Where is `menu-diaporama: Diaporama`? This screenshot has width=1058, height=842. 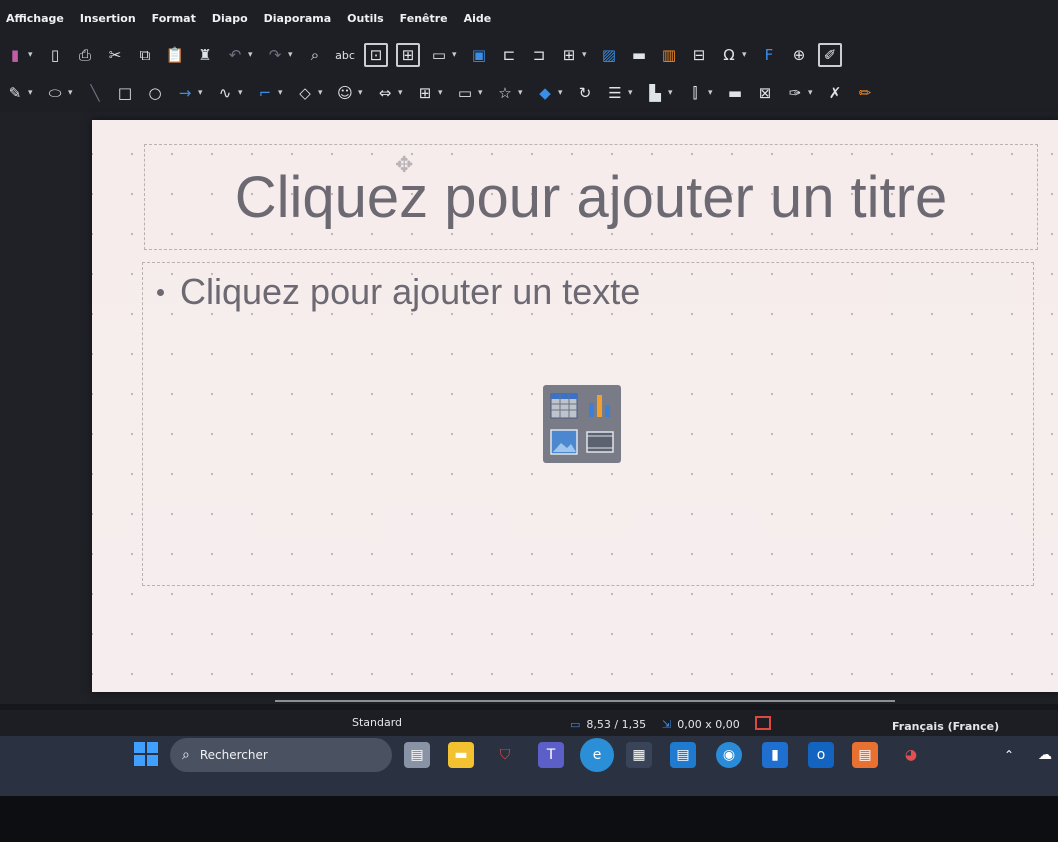
menu-diaporama: Diaporama is located at coordinates (298, 18).